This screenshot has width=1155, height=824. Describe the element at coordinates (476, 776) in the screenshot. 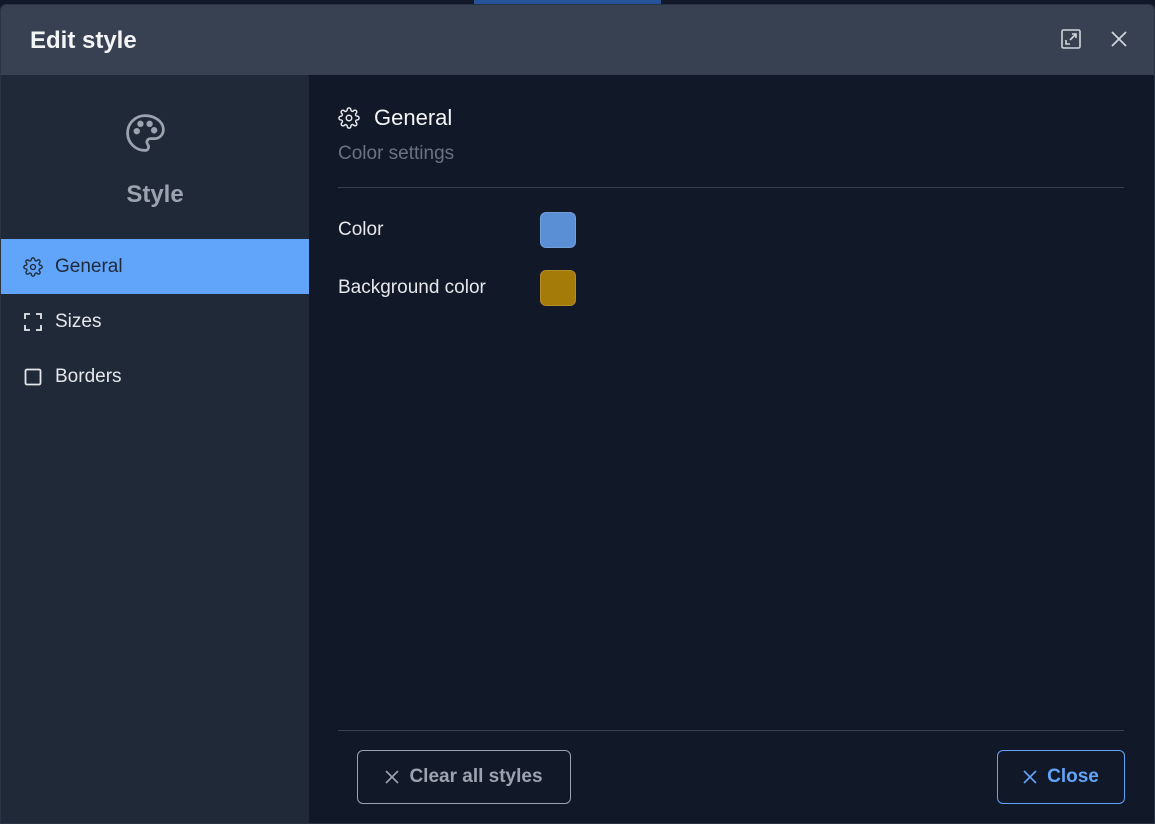

I see `clear-all-styles-label: Clear all styles` at that location.